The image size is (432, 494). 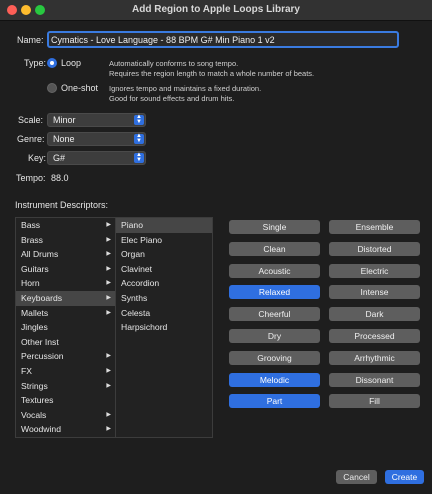 I want to click on instrument-category-item: Bass ▶, so click(x=65, y=225).